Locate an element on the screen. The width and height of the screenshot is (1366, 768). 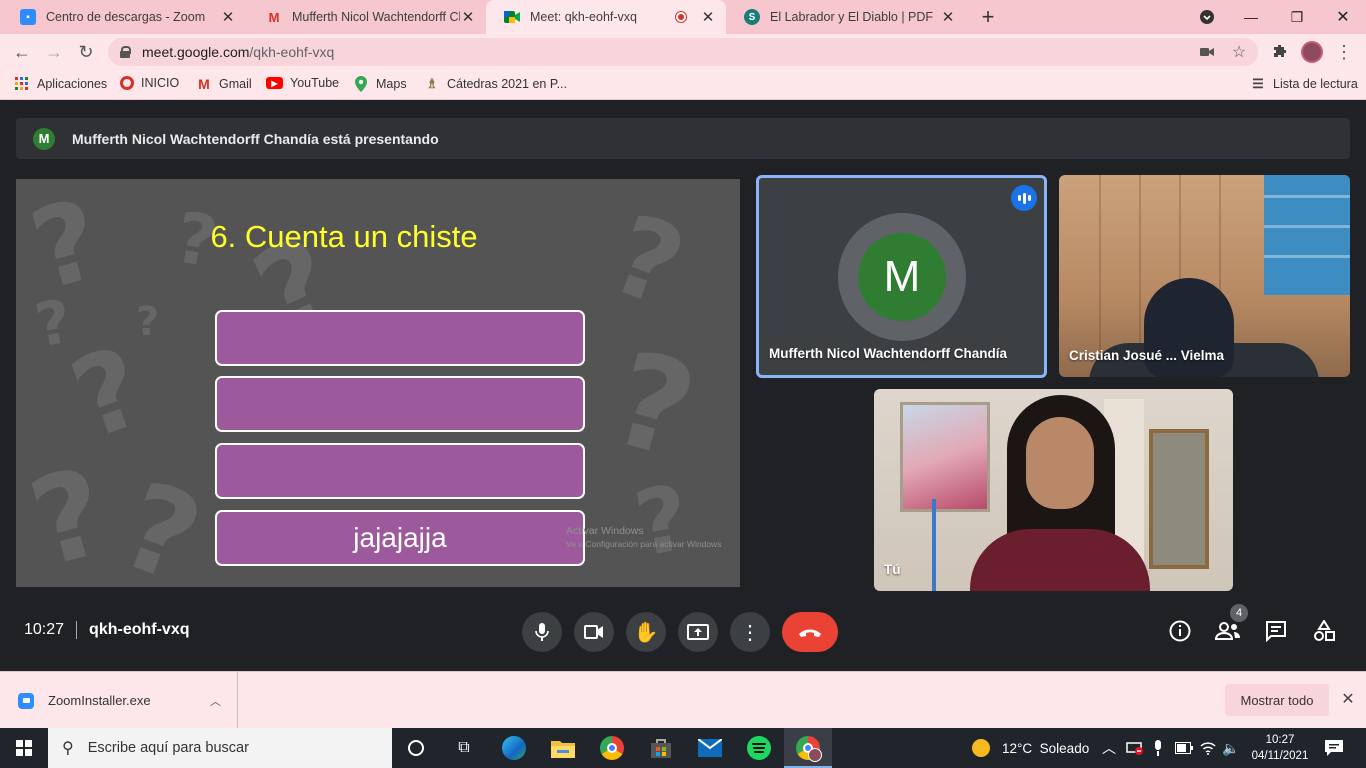
windows-logo-icon is located at coordinates (24, 748).